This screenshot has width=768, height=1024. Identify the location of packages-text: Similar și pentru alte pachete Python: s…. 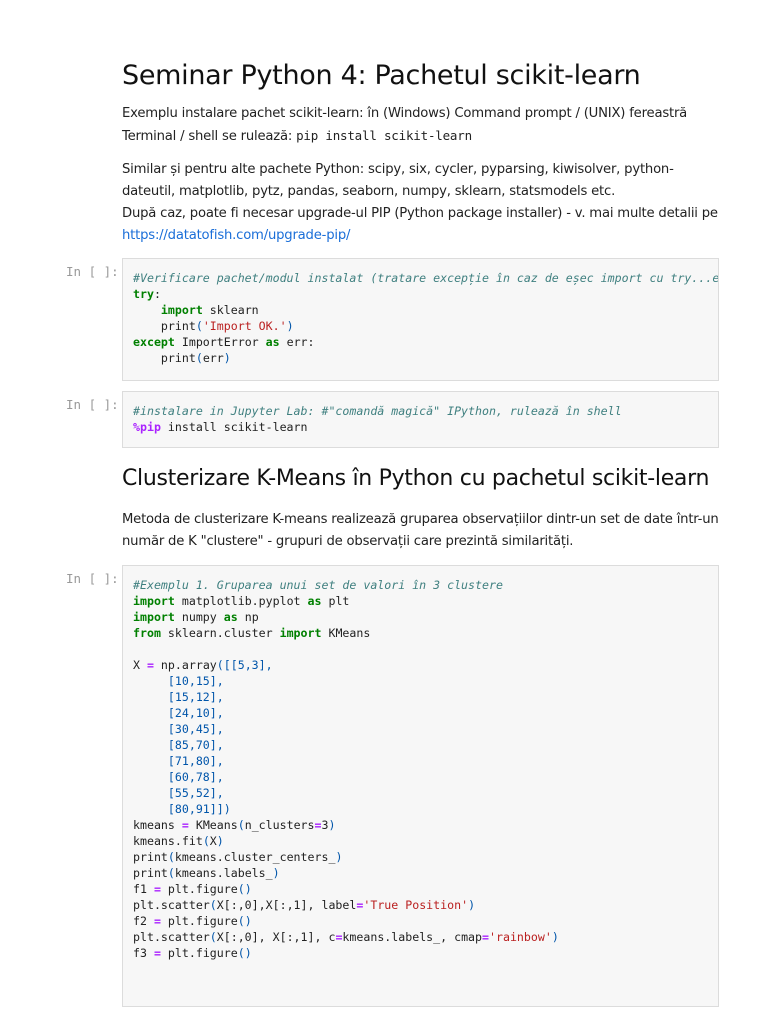
(398, 180).